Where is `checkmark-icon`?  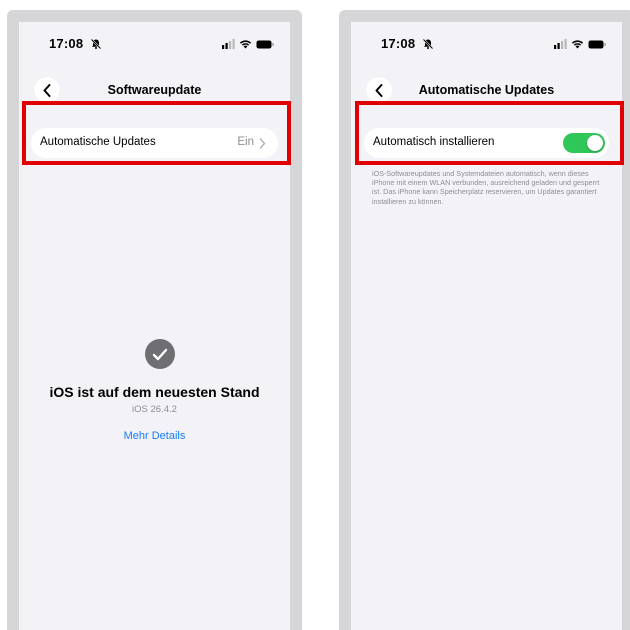
checkmark-icon is located at coordinates (160, 354).